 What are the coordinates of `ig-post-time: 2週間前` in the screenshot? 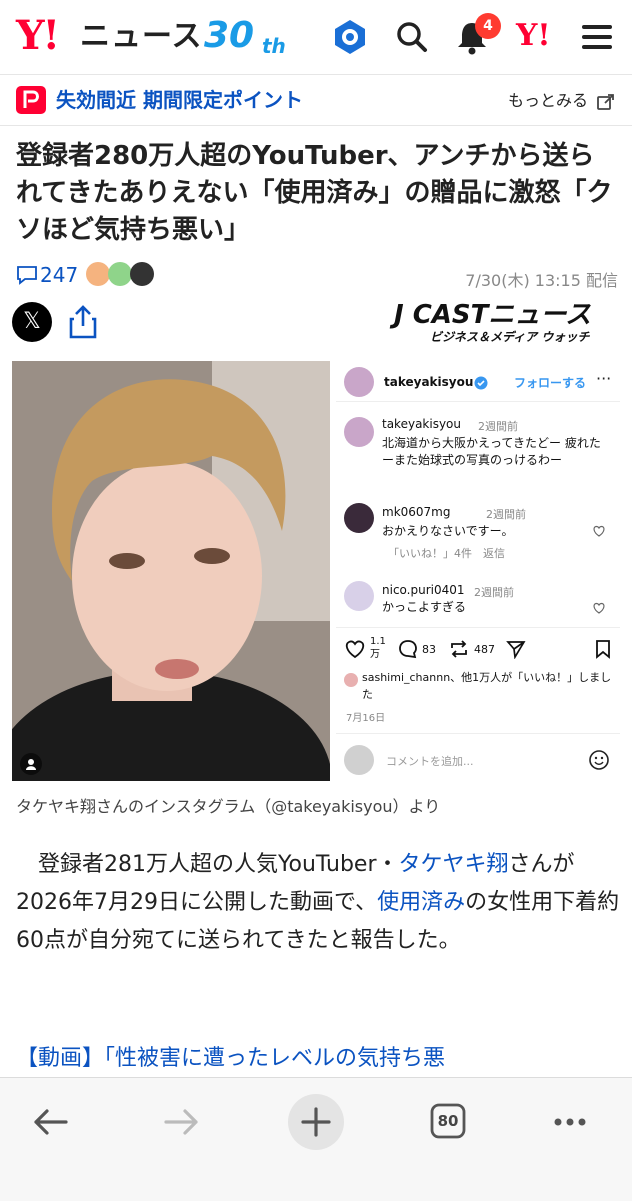 It's located at (498, 426).